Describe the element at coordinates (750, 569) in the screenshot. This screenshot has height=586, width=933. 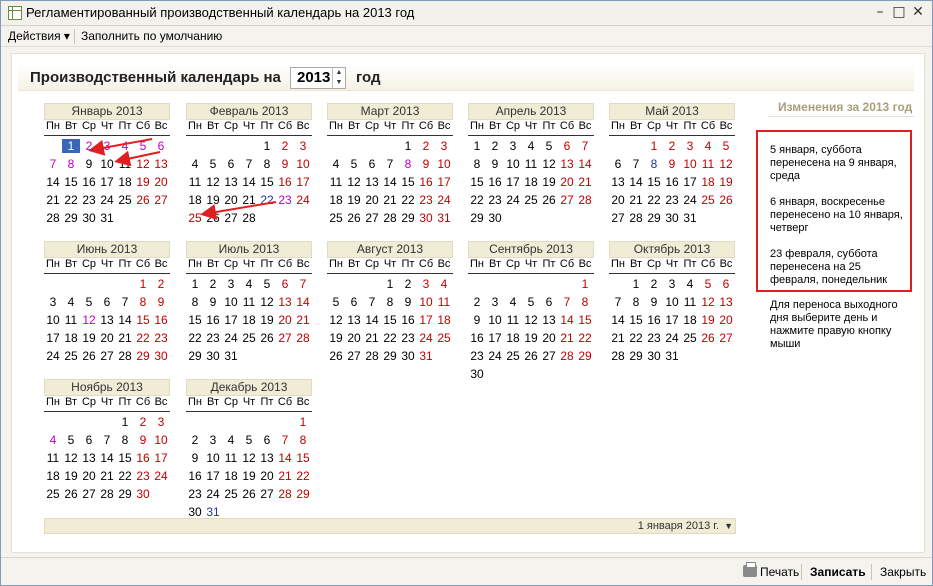
I see `printer-icon` at that location.